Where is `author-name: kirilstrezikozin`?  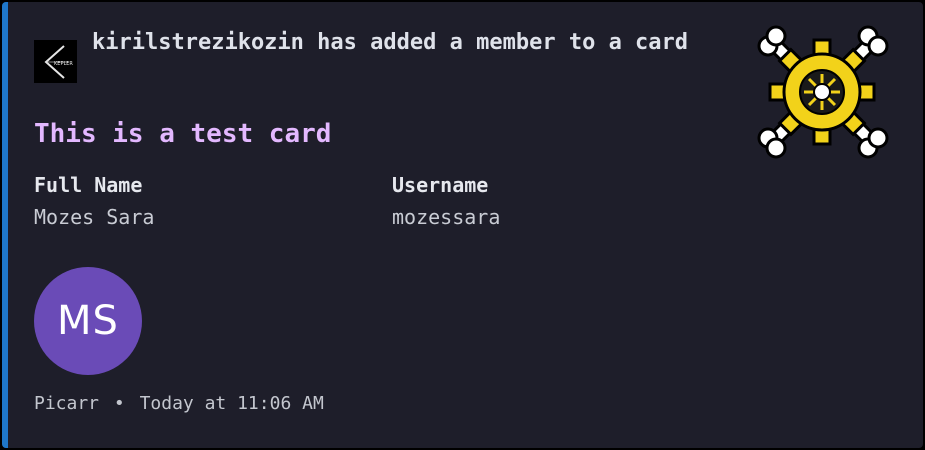
author-name: kirilstrezikozin is located at coordinates (198, 42).